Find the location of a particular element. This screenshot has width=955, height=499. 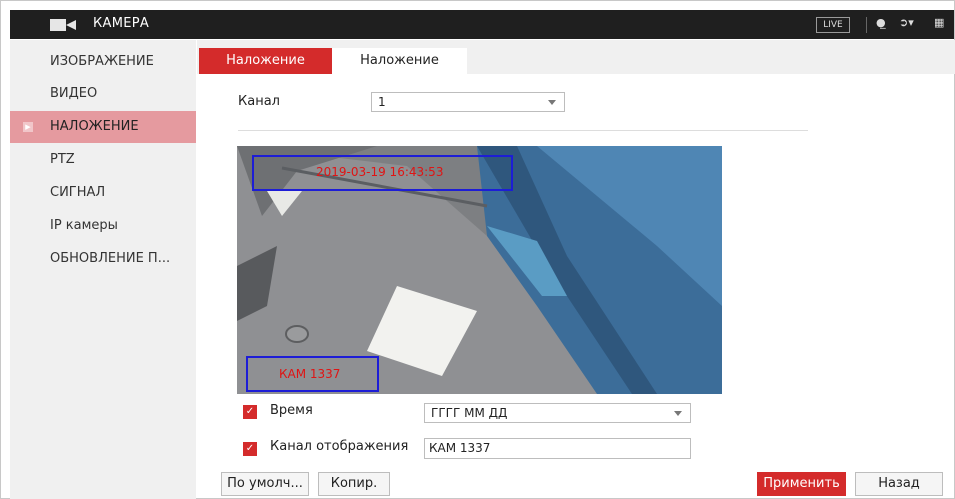

sidebar-item-label: СИГНАЛ is located at coordinates (78, 192).